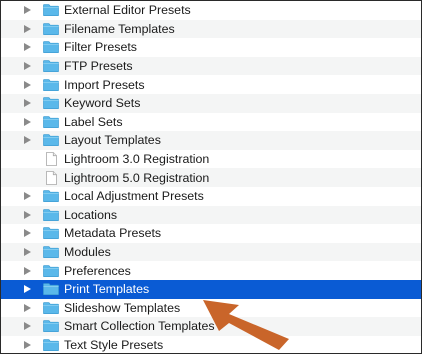 The width and height of the screenshot is (422, 354). I want to click on list-item-label: Filename Templates, so click(119, 28).